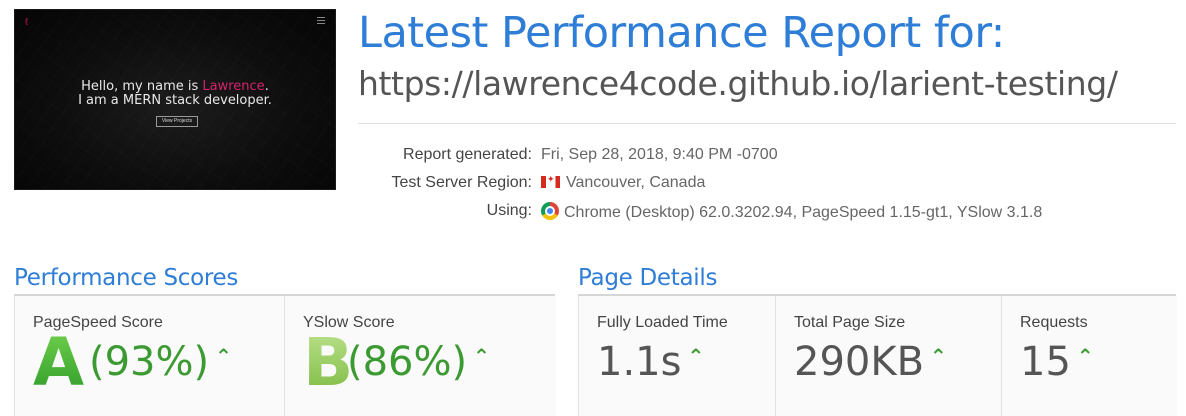  I want to click on fully-loaded-time-value: 1.1s, so click(639, 362).